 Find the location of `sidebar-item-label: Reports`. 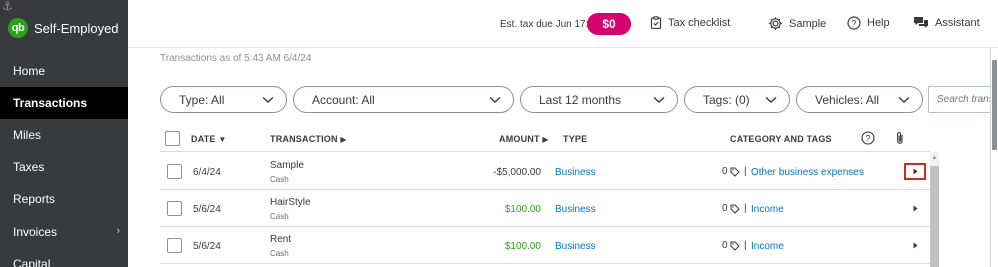

sidebar-item-label: Reports is located at coordinates (34, 199).